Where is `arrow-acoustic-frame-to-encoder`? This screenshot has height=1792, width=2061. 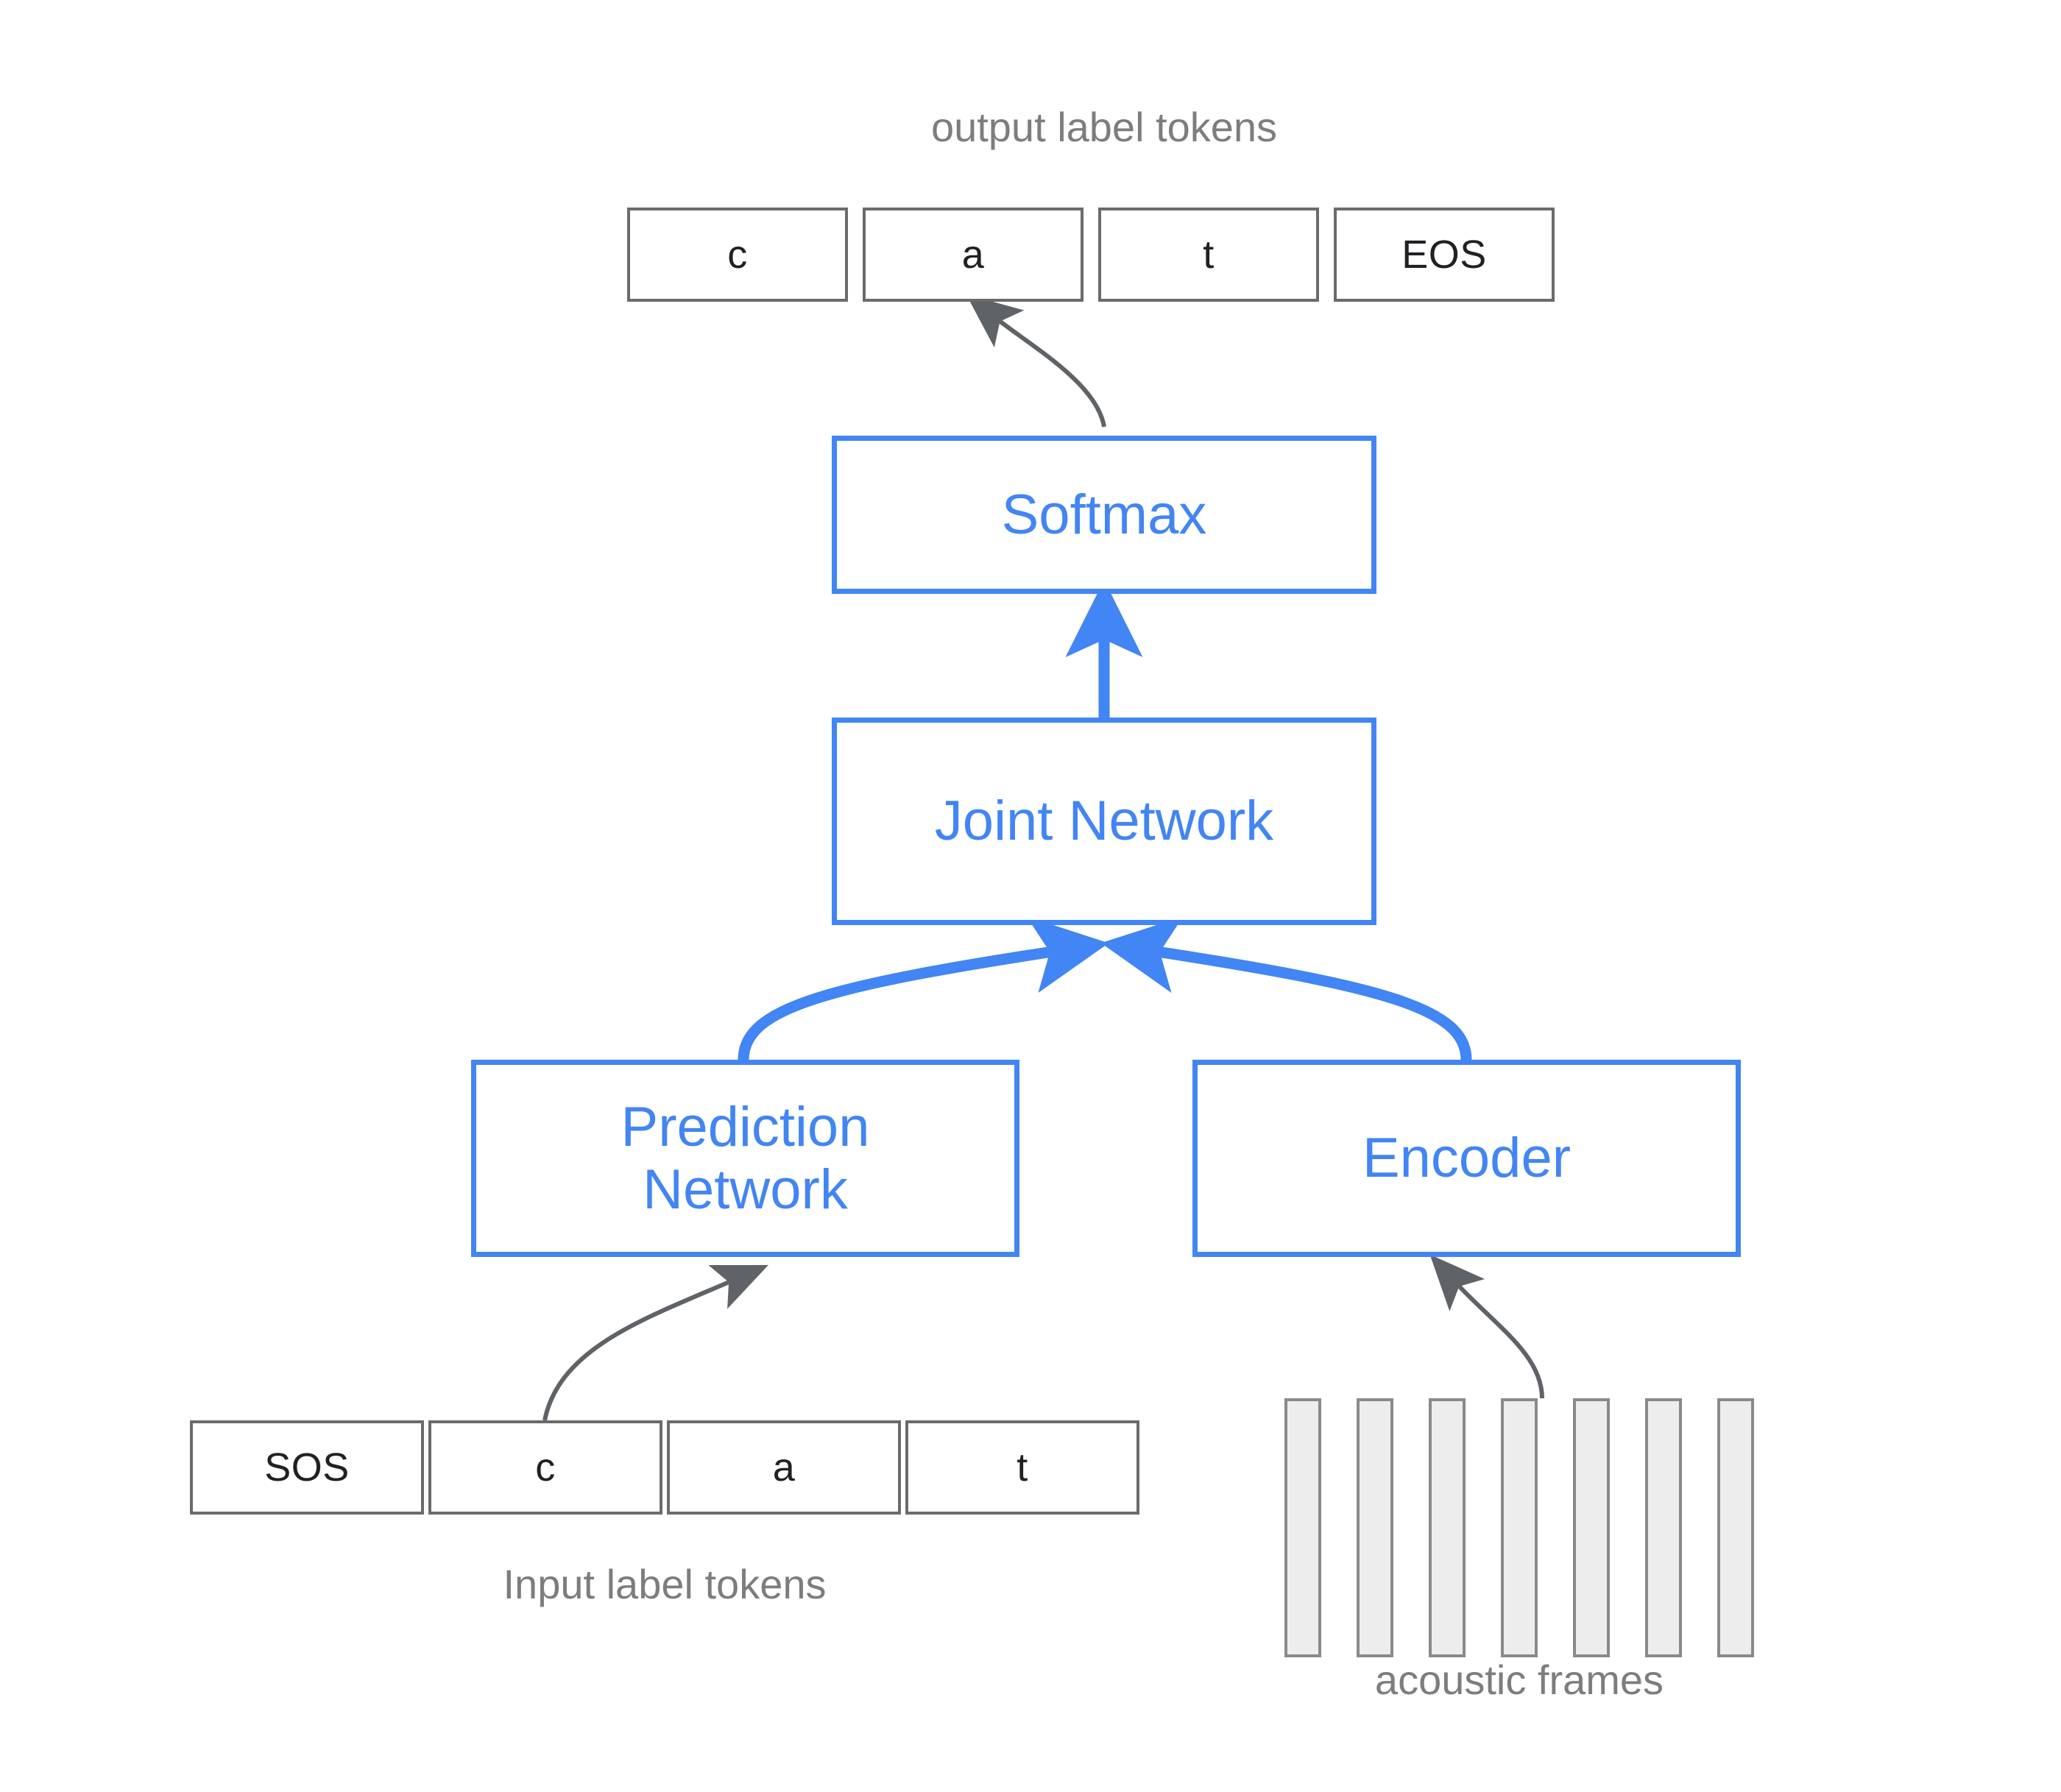
arrow-acoustic-frame-to-encoder is located at coordinates (1486, 1326).